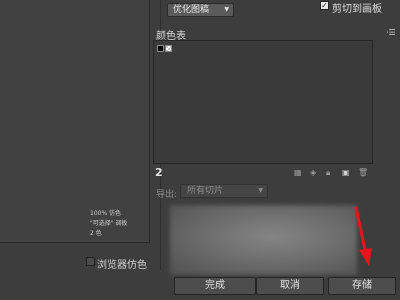  Describe the element at coordinates (109, 223) in the screenshot. I see `palette-info: "可选择" 调板` at that location.